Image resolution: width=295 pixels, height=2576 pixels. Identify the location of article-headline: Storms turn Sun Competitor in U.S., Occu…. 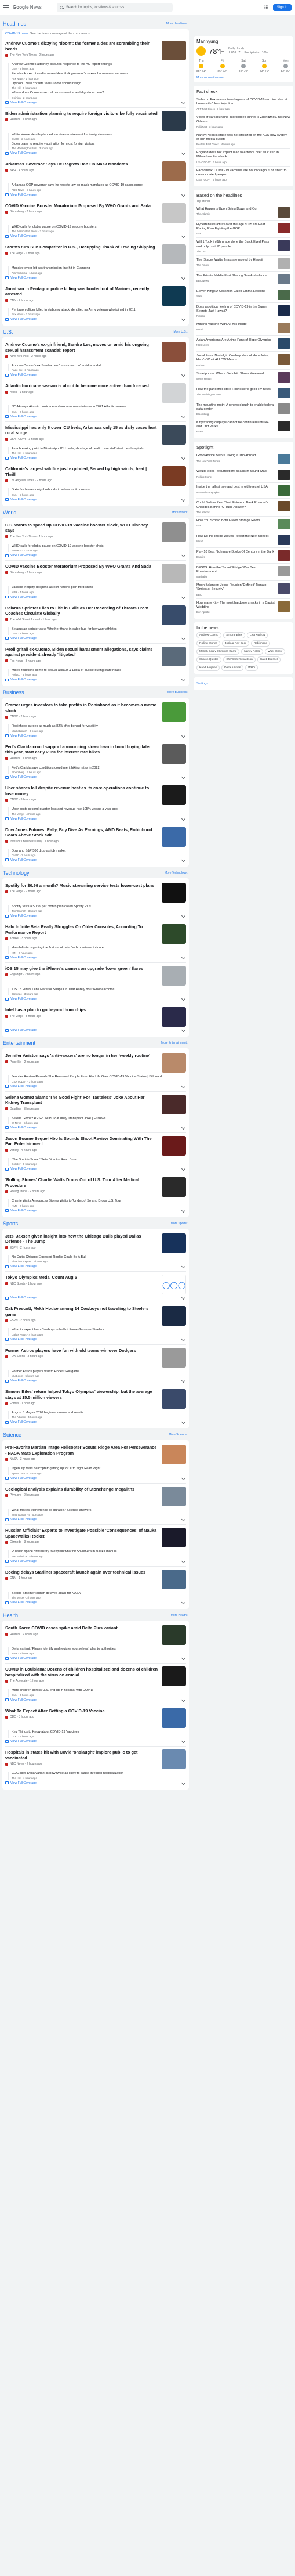
(82, 247).